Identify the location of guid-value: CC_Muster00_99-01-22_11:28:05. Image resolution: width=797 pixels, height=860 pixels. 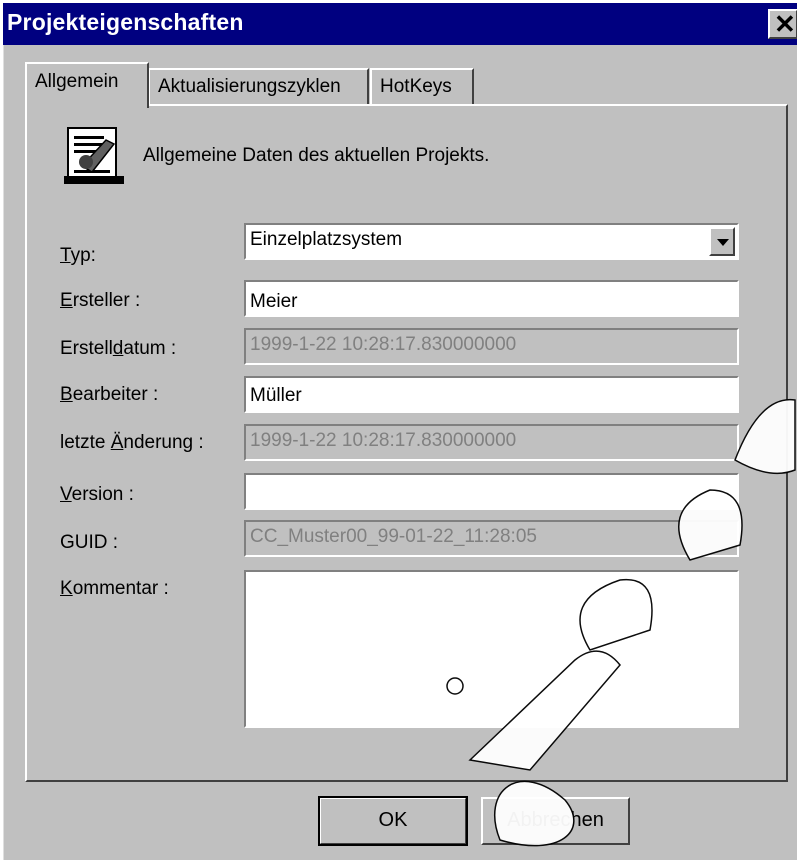
(393, 536).